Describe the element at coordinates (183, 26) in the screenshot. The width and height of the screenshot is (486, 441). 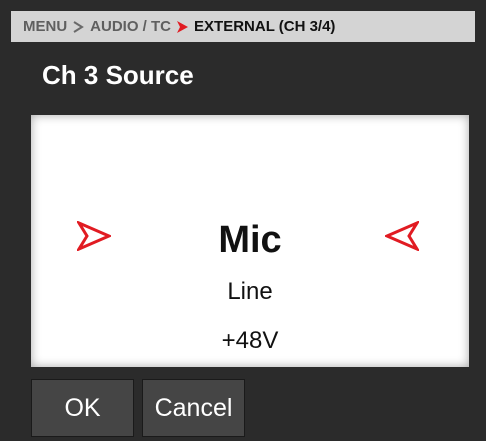
I see `red-arrow-right-icon` at that location.